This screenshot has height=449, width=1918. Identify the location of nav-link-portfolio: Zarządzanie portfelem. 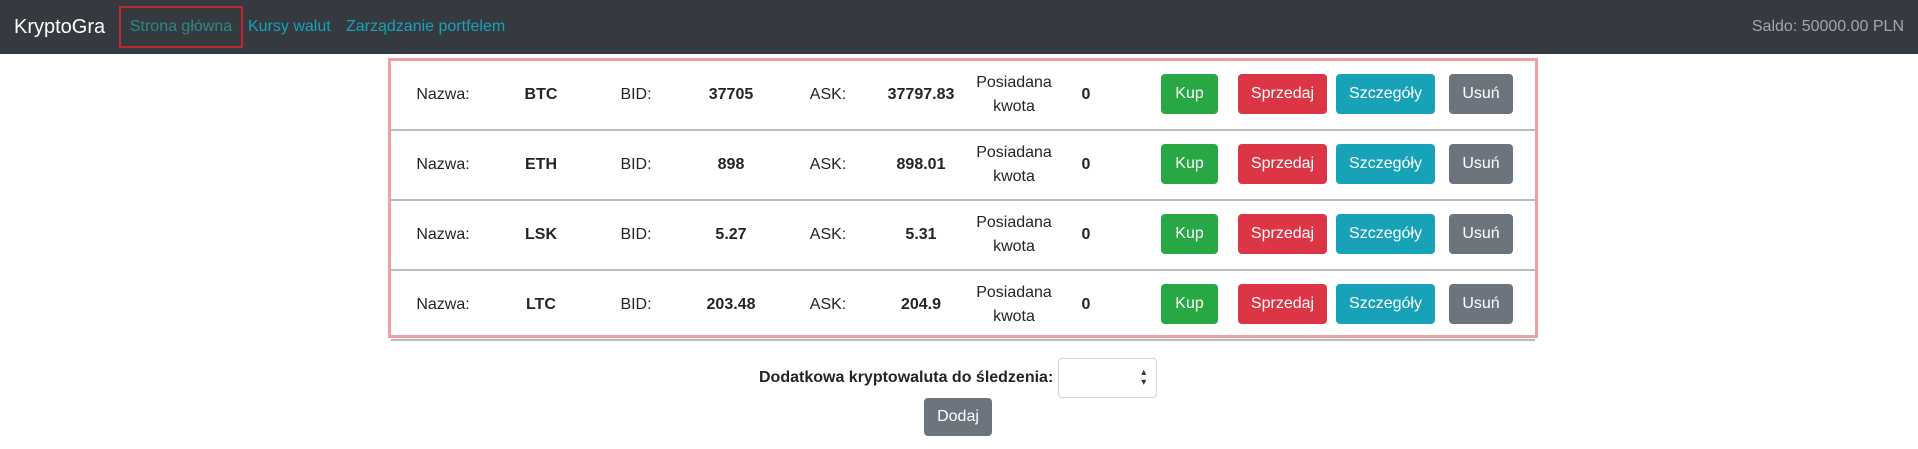
(425, 27).